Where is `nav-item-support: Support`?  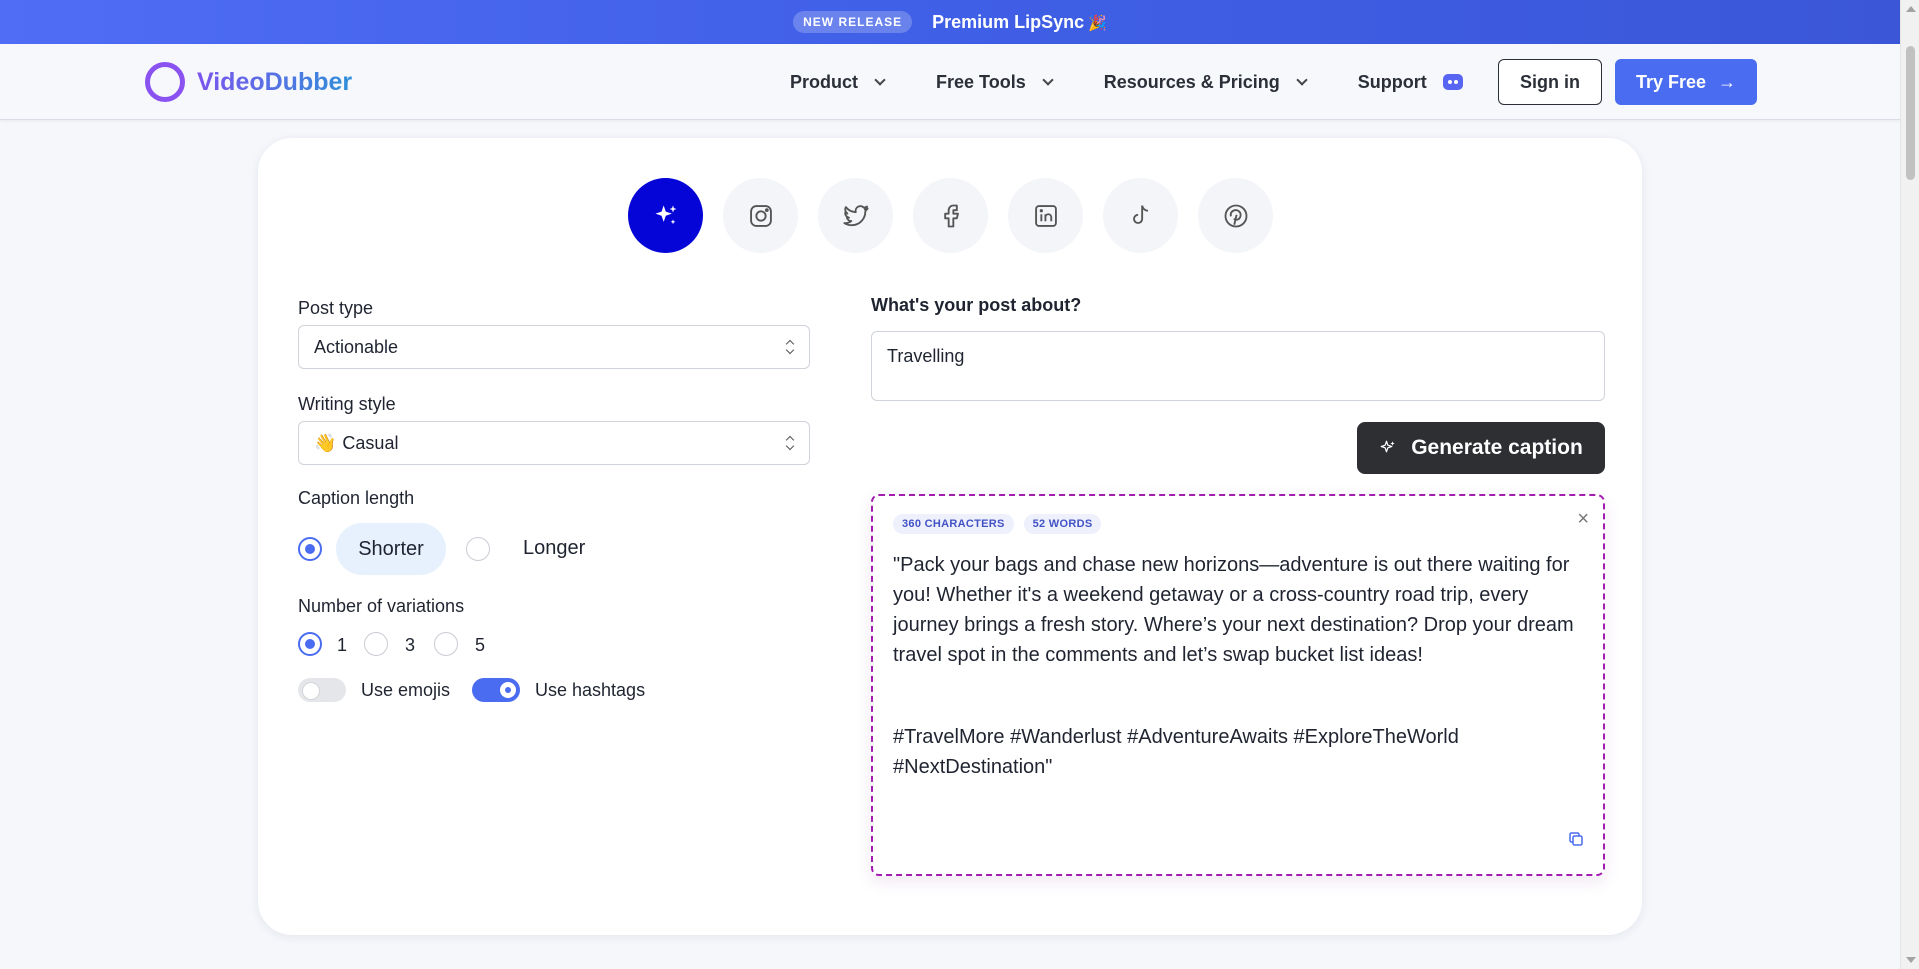
nav-item-support: Support is located at coordinates (1410, 82).